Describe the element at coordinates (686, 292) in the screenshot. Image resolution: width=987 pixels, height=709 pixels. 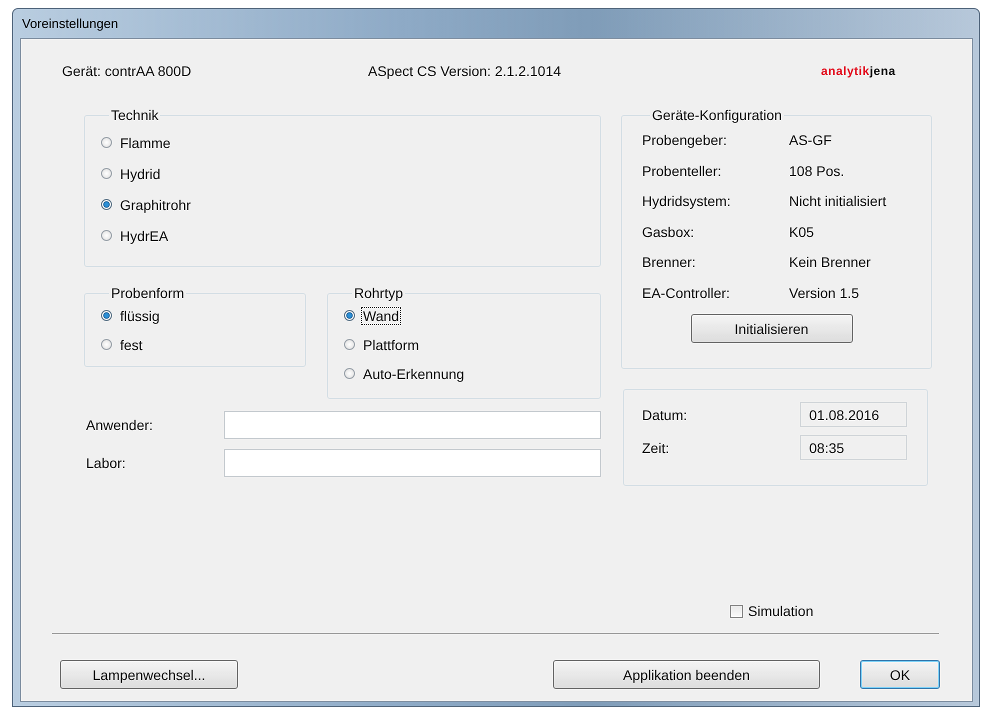
I see `config-label: EA-Controller:` at that location.